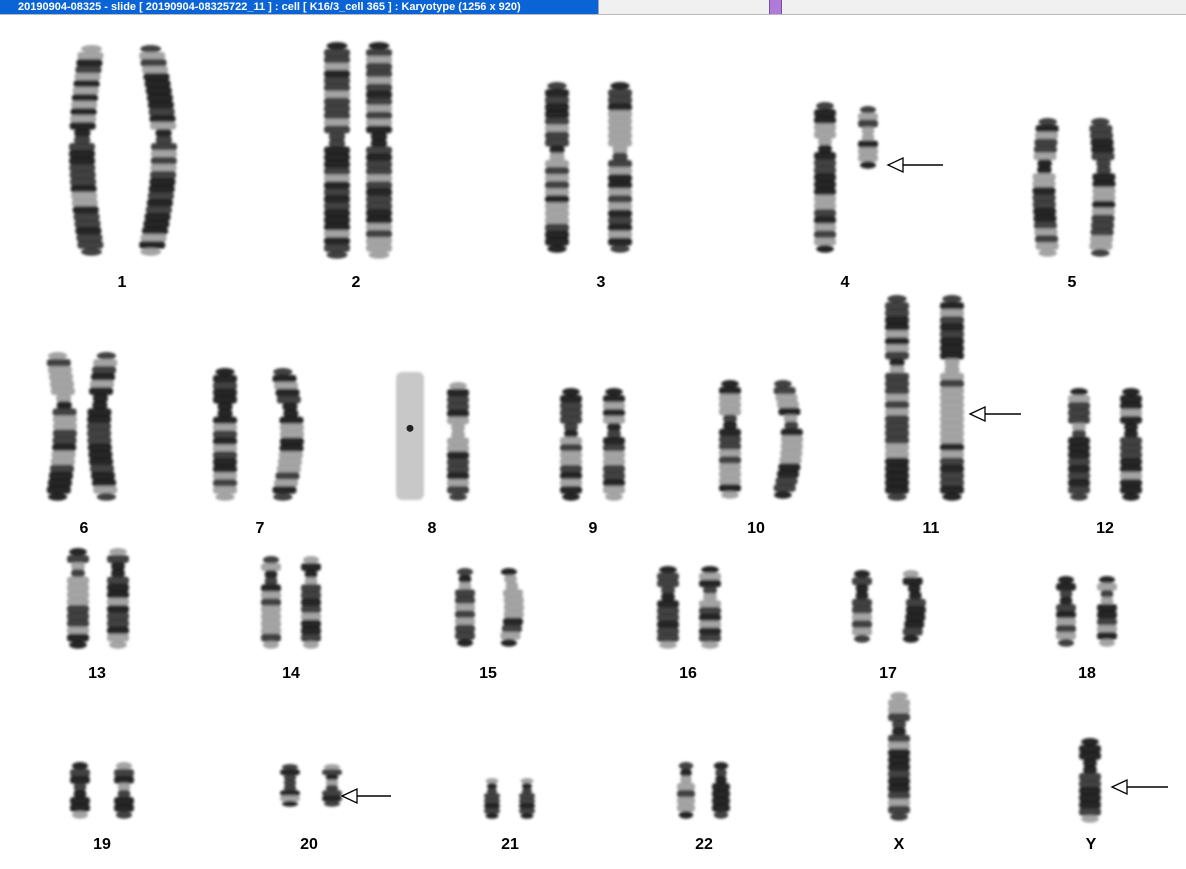 The height and width of the screenshot is (869, 1186). I want to click on chromosome-4-right-derivative, so click(868, 137).